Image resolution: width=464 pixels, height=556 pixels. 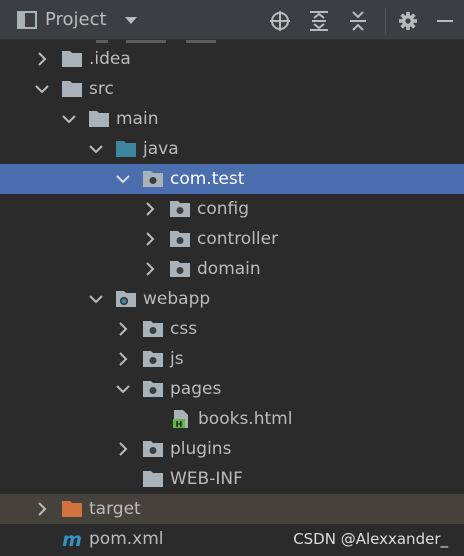 What do you see at coordinates (177, 359) in the screenshot?
I see `tree-node-label: js` at bounding box center [177, 359].